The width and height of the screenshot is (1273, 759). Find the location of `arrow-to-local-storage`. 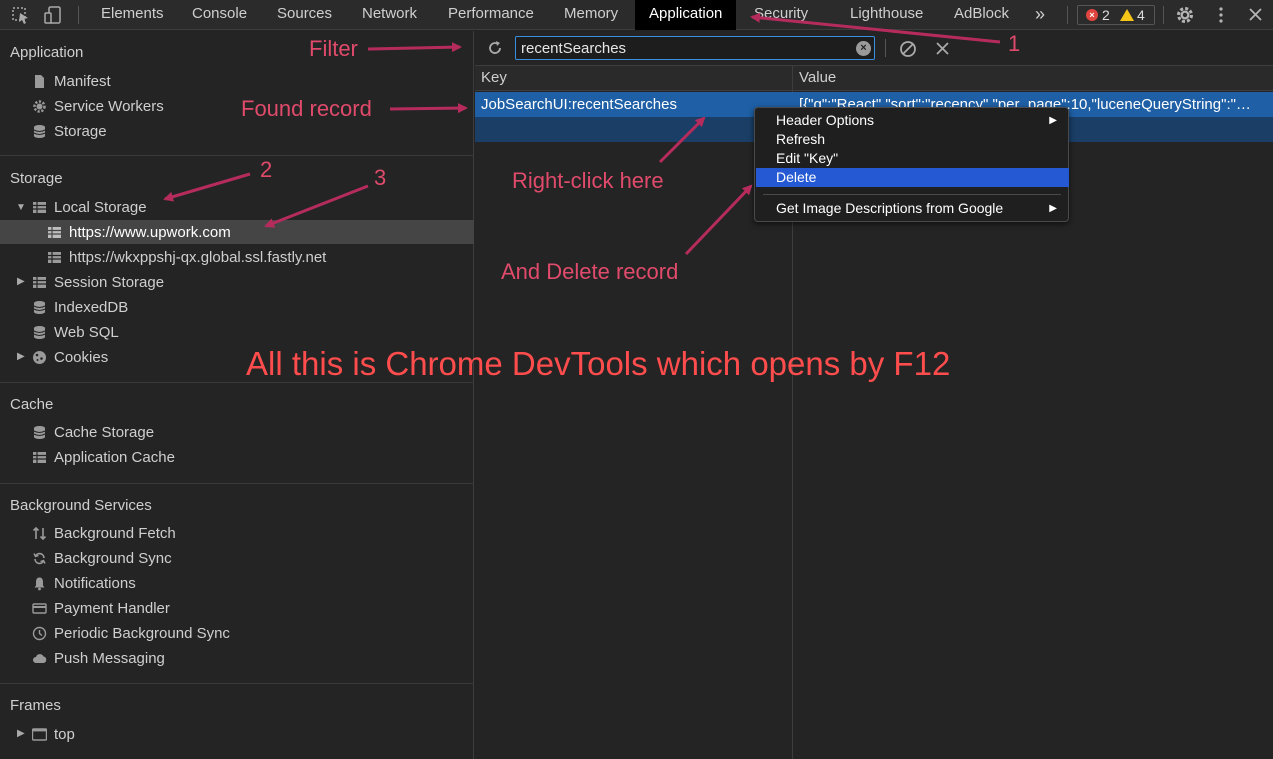

arrow-to-local-storage is located at coordinates (207, 187).